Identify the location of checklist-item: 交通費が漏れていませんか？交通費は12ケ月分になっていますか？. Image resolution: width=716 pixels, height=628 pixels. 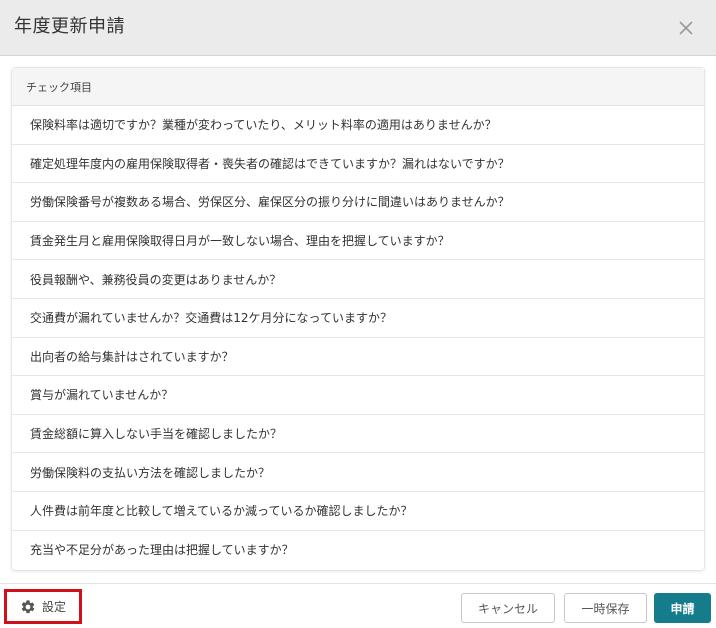
(358, 318).